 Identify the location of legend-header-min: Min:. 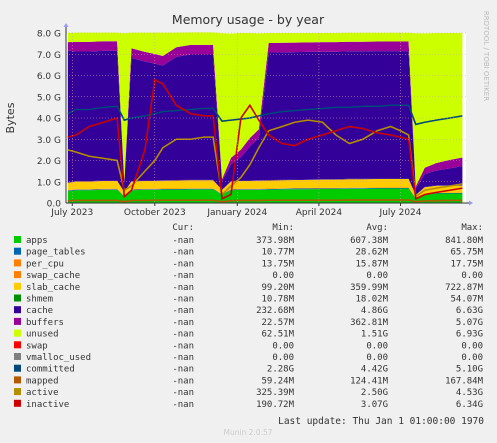
(283, 228).